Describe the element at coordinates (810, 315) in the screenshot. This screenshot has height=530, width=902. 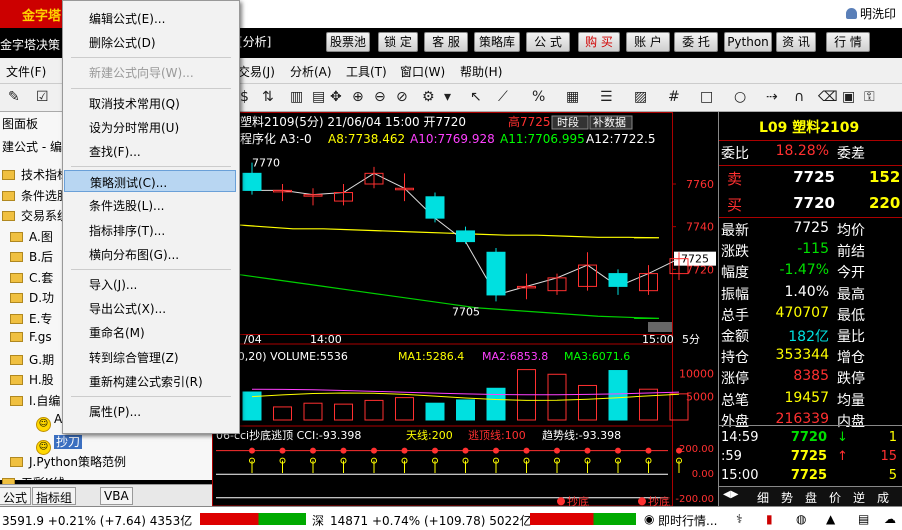
I see `quote-row: 总手 470707 最低` at that location.